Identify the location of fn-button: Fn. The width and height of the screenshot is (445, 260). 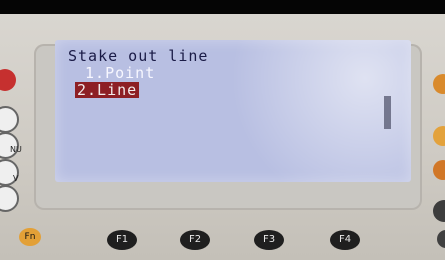
(30, 237).